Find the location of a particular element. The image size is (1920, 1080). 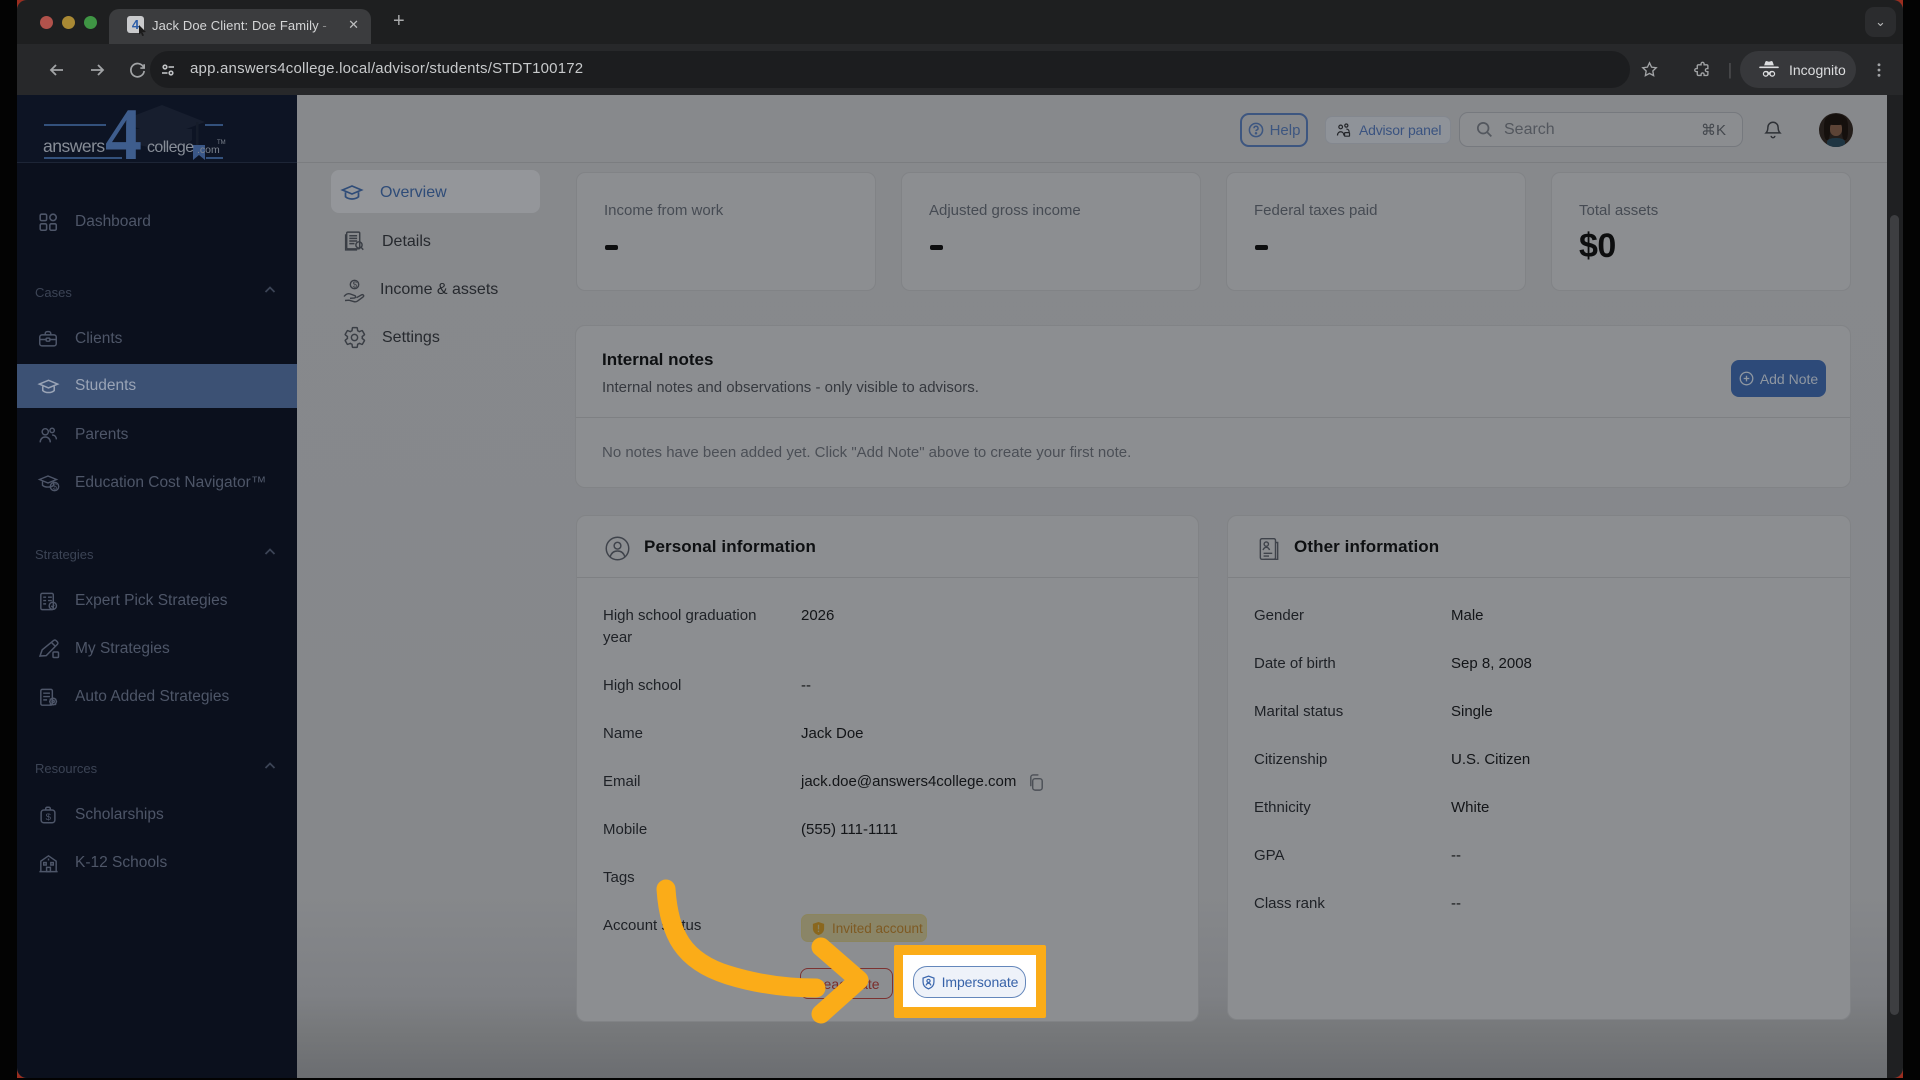

svg-text: college is located at coordinates (170, 147).